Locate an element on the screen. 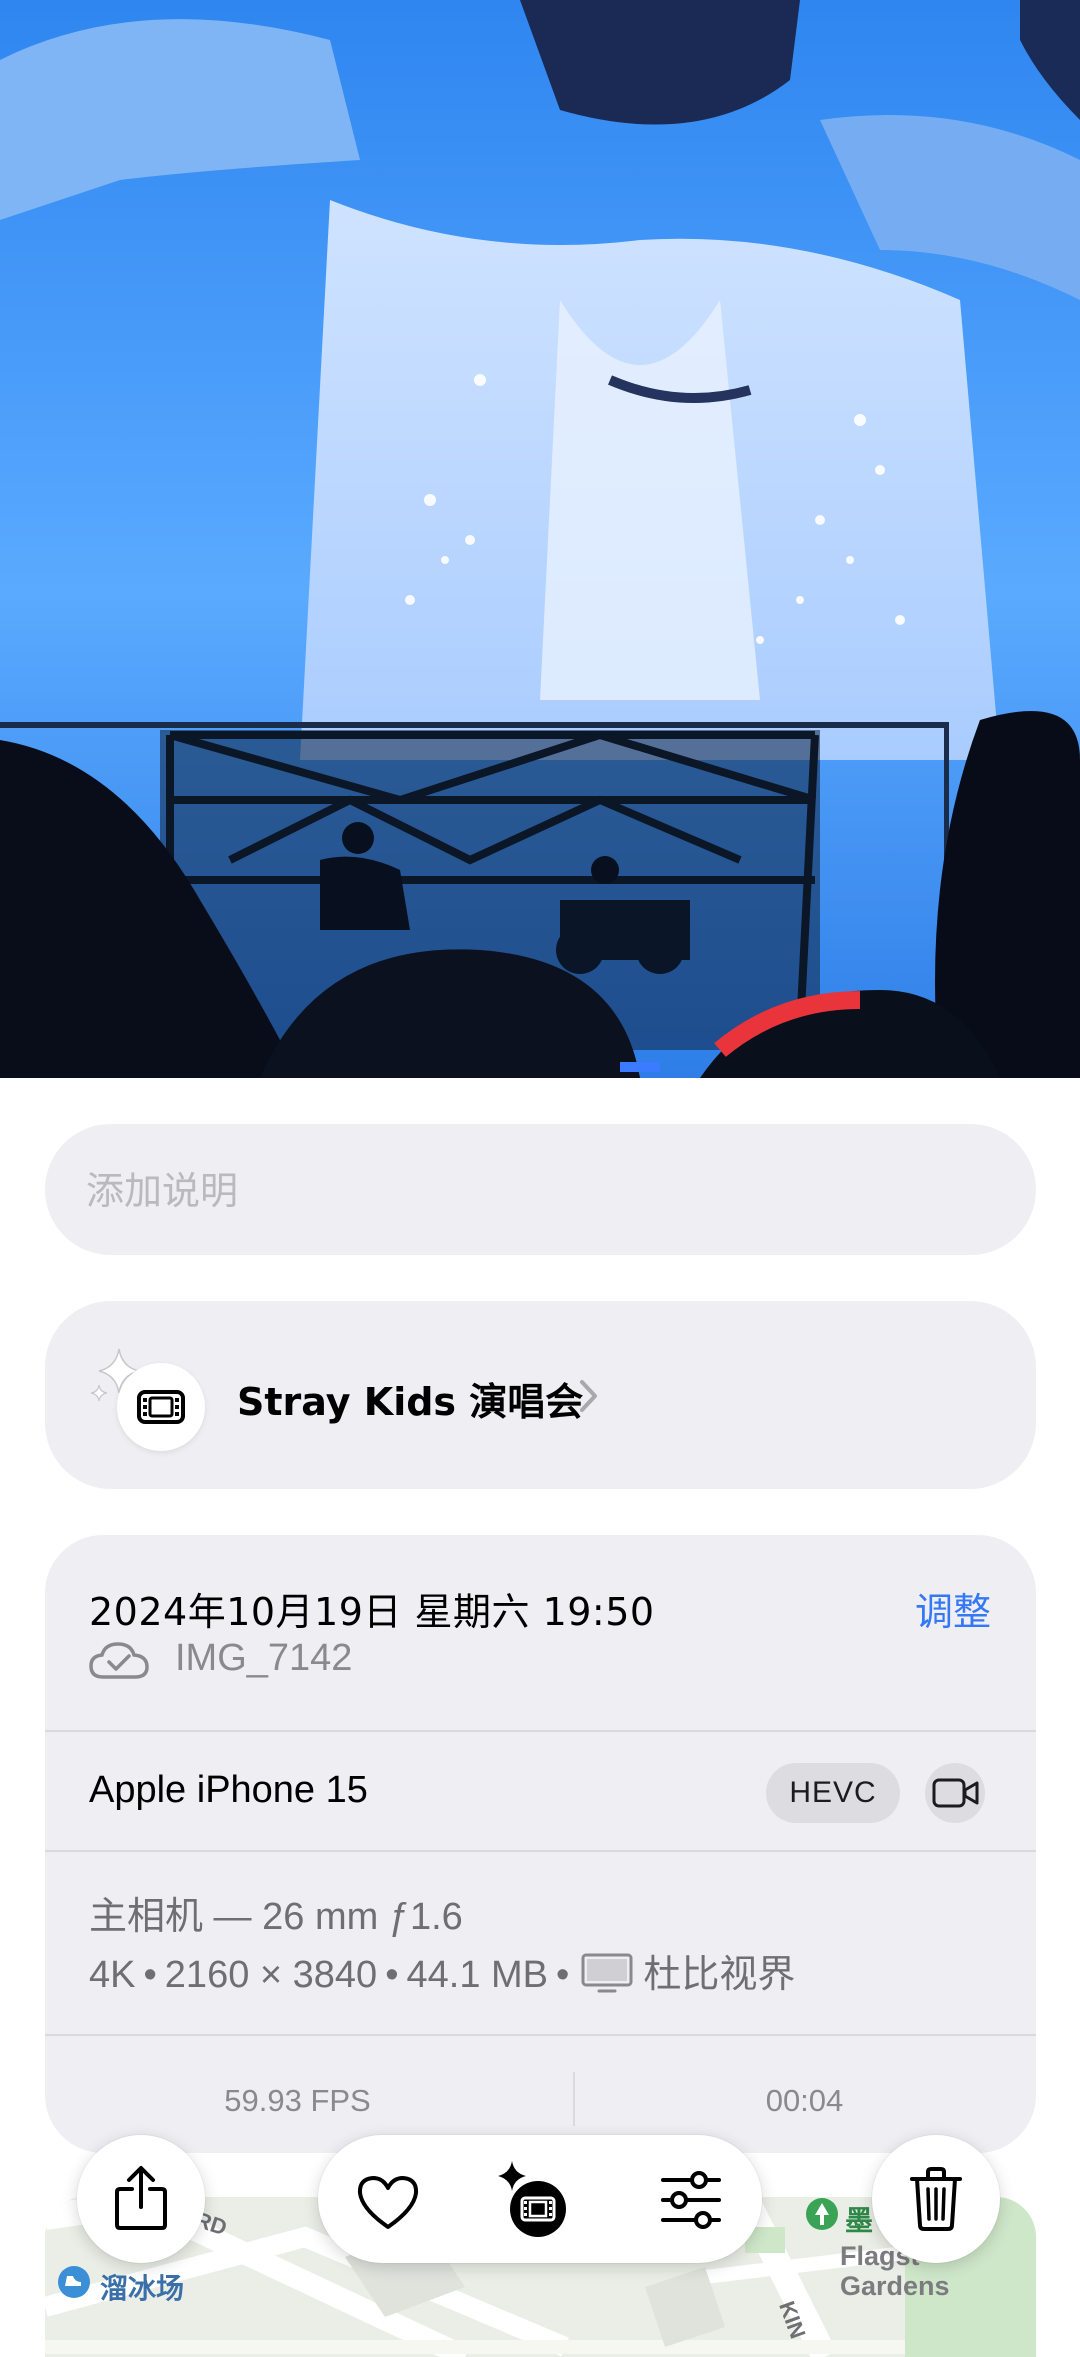 This screenshot has height=2357, width=1080. sparkle-film-icon is located at coordinates (532, 2198).